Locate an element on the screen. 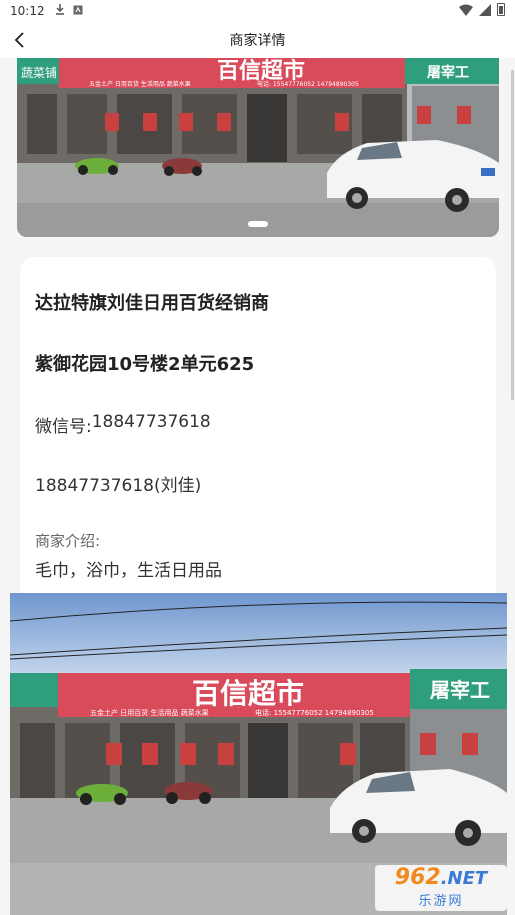 The image size is (515, 915). signal-icon is located at coordinates (485, 9).